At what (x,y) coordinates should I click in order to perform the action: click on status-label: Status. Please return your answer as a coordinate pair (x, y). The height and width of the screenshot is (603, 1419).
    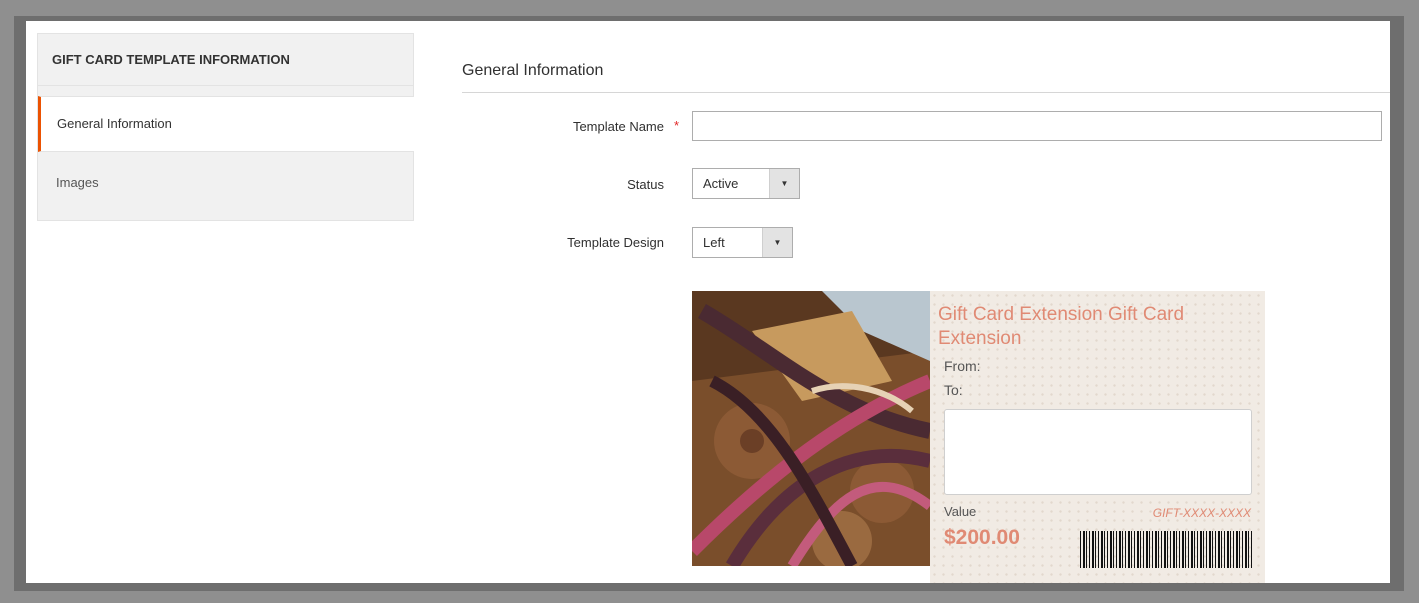
    Looking at the image, I should click on (645, 184).